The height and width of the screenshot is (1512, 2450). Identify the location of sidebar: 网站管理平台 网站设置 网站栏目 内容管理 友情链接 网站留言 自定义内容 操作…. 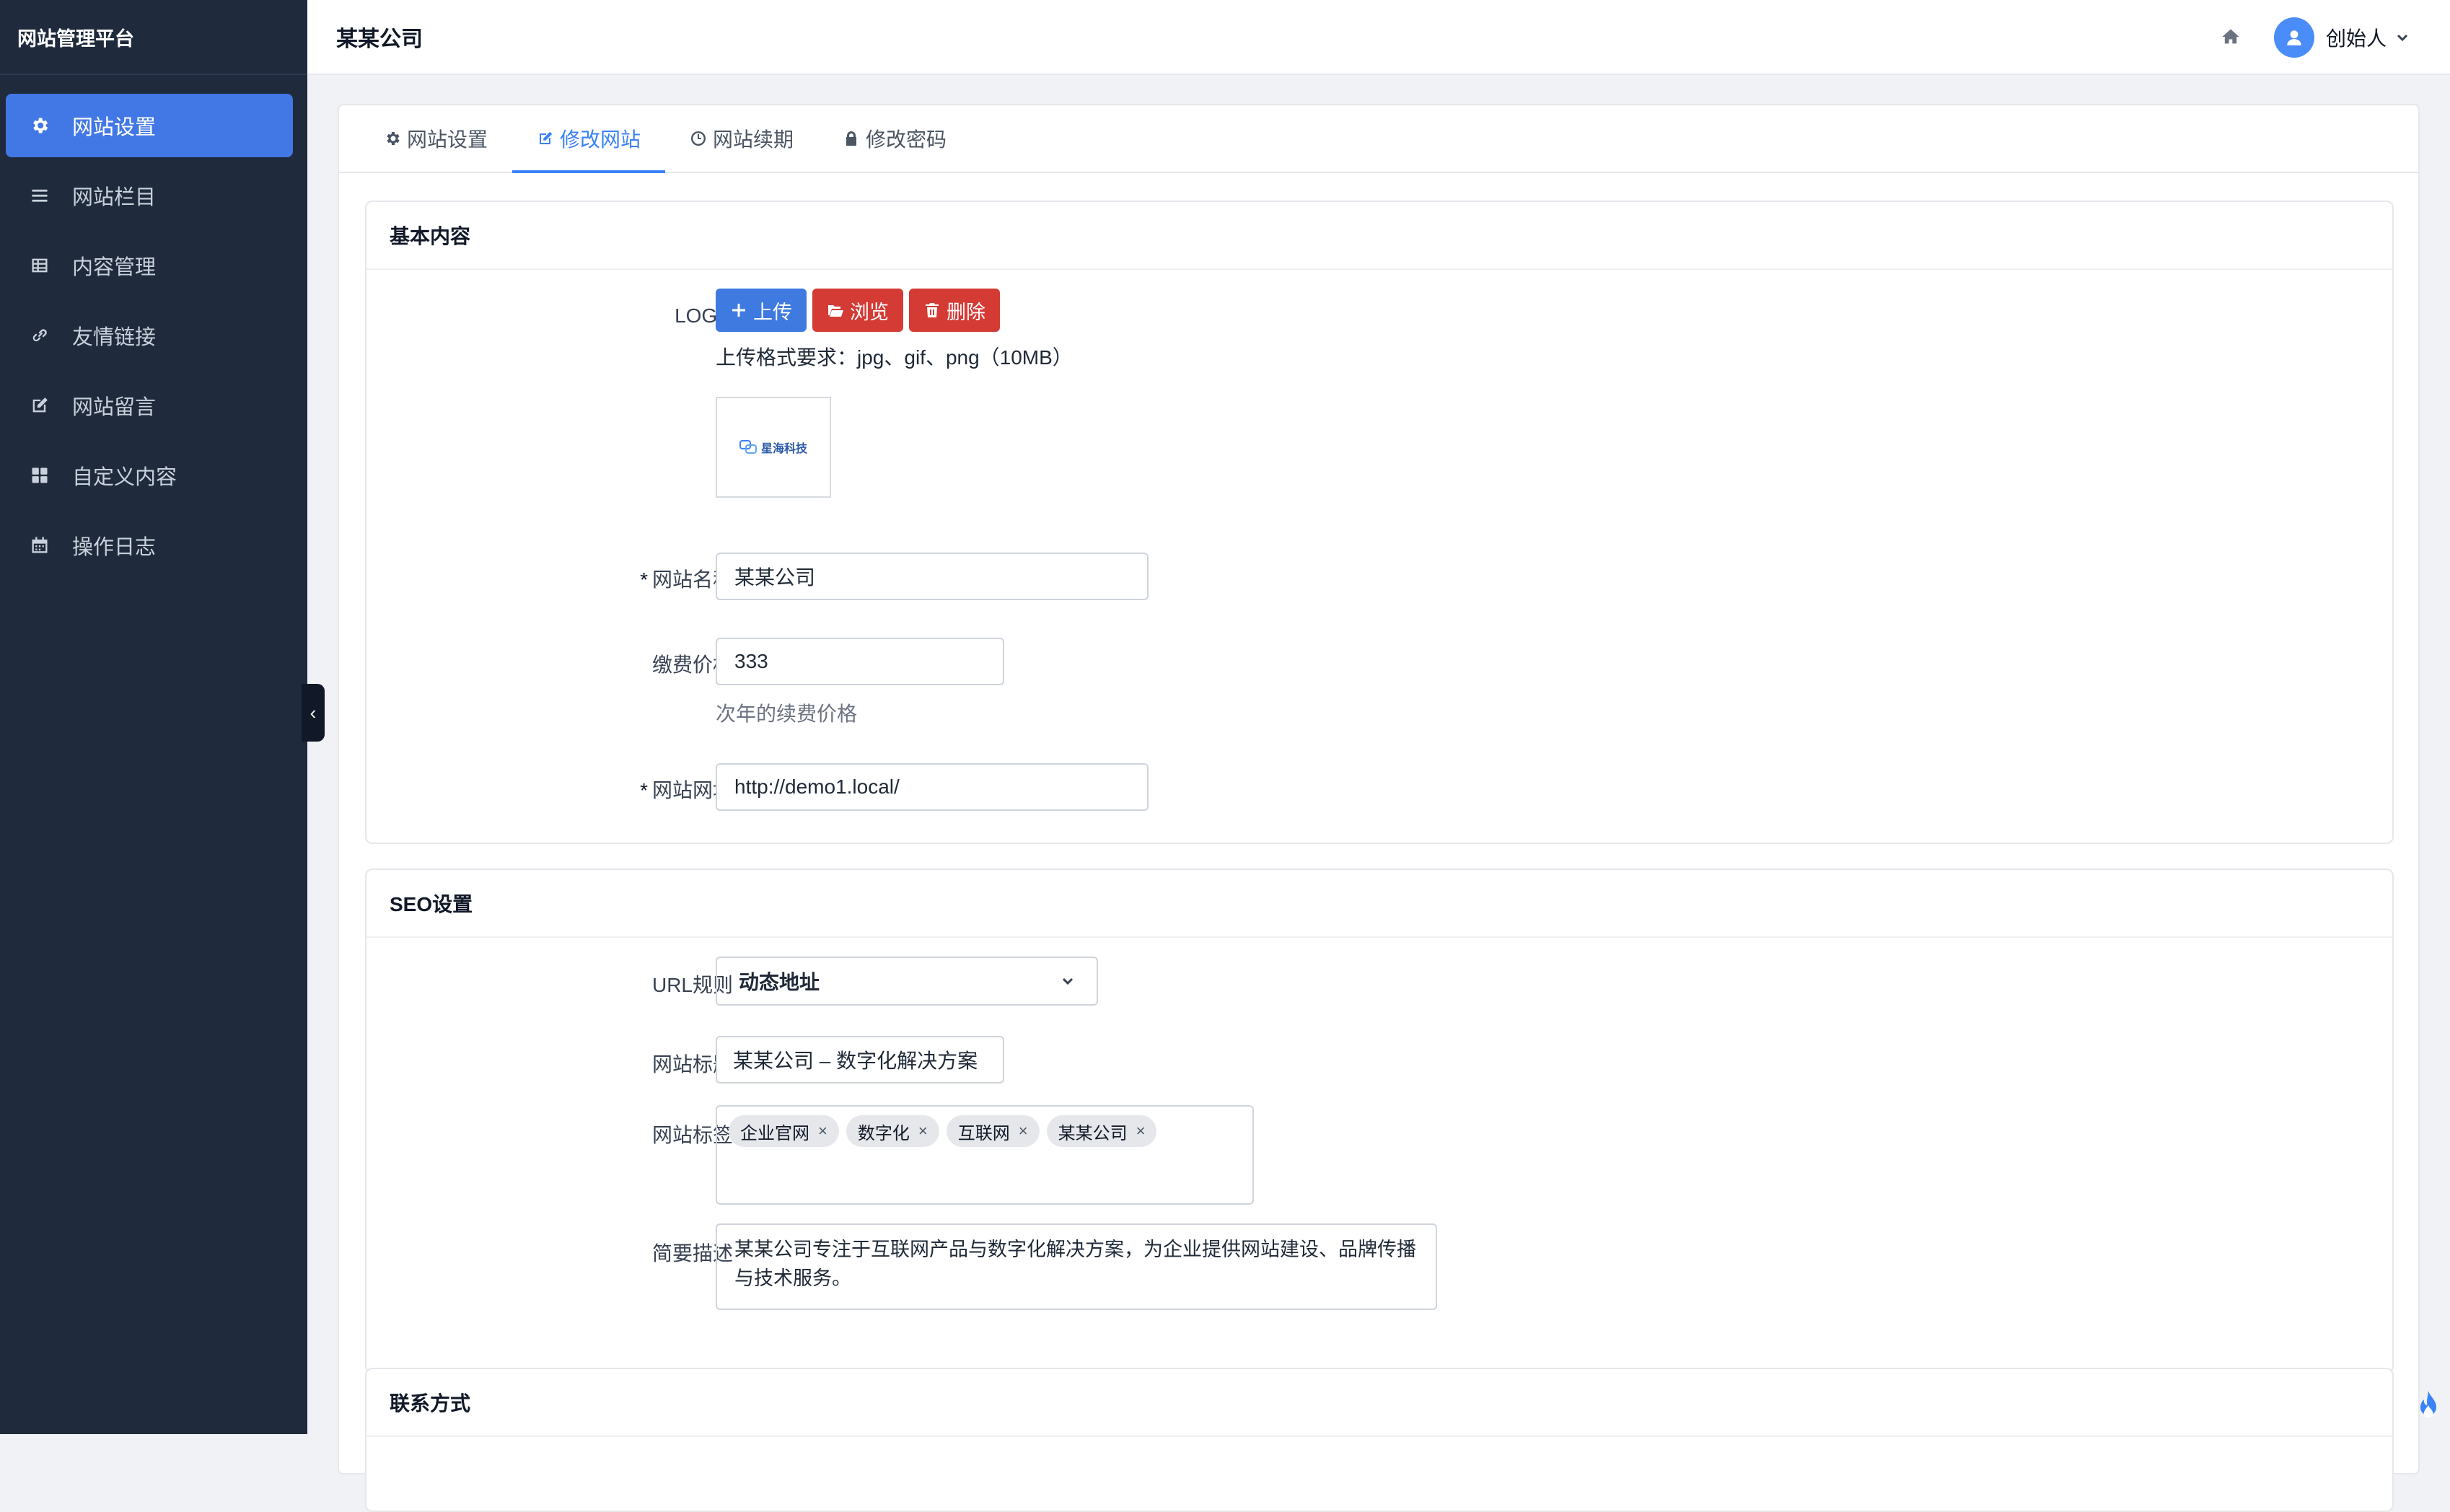
(153, 717).